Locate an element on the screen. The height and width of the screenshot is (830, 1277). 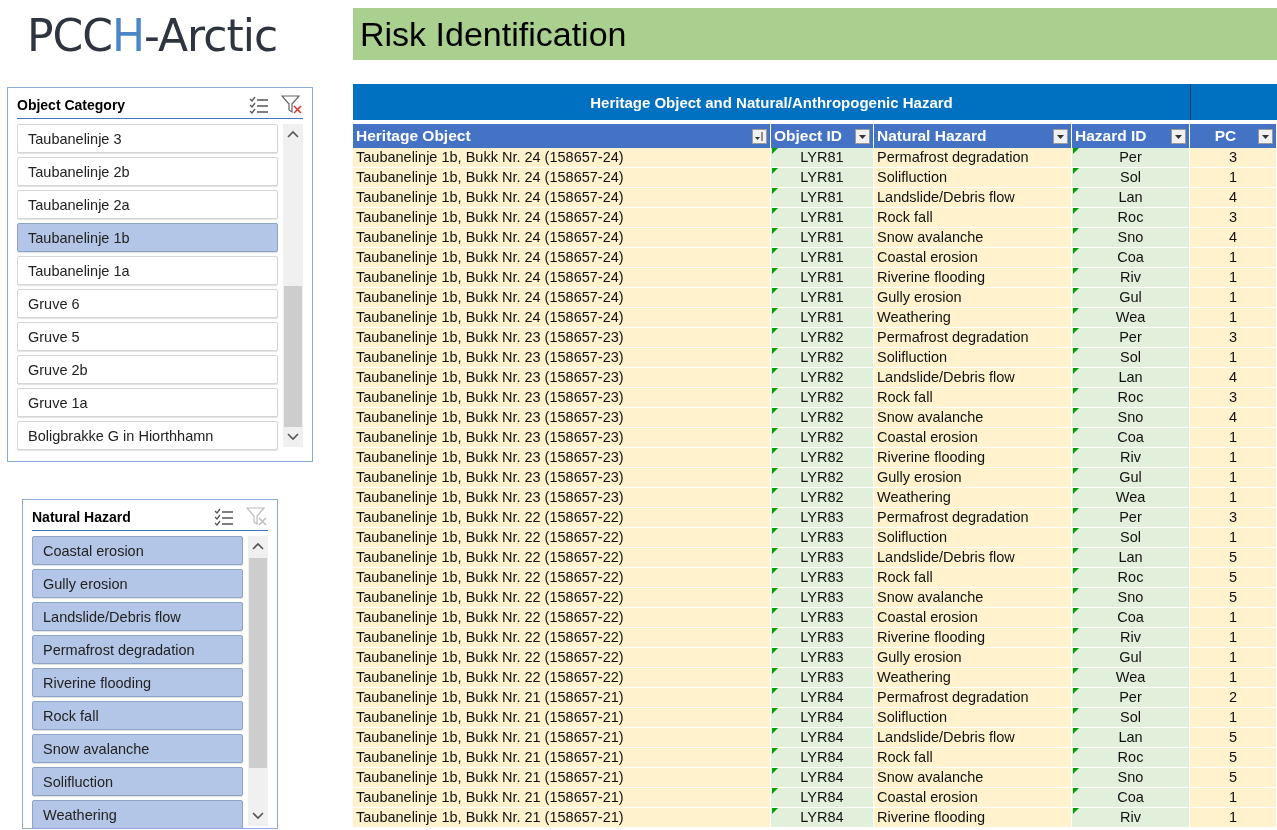
table-cell: LYR81 is located at coordinates (822, 217).